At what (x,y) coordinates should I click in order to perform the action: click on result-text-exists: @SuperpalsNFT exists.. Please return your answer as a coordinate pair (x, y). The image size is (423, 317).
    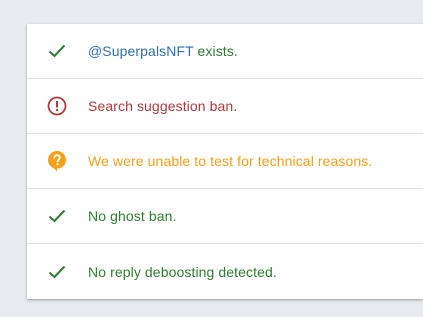
    Looking at the image, I should click on (163, 51).